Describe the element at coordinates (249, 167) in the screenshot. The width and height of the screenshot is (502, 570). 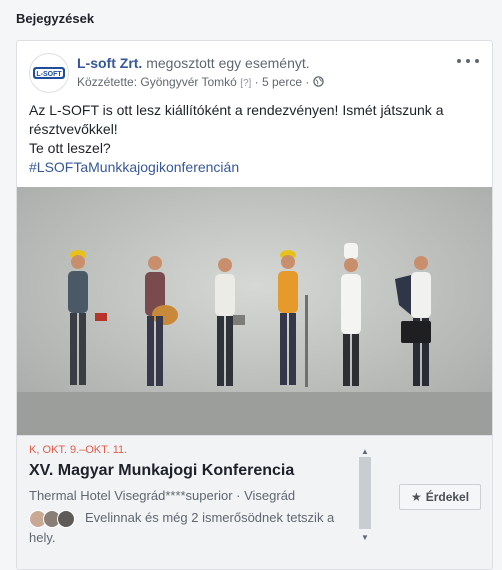
I see `hashtag-link: #LSOFTaMunkkajogikonferencián` at that location.